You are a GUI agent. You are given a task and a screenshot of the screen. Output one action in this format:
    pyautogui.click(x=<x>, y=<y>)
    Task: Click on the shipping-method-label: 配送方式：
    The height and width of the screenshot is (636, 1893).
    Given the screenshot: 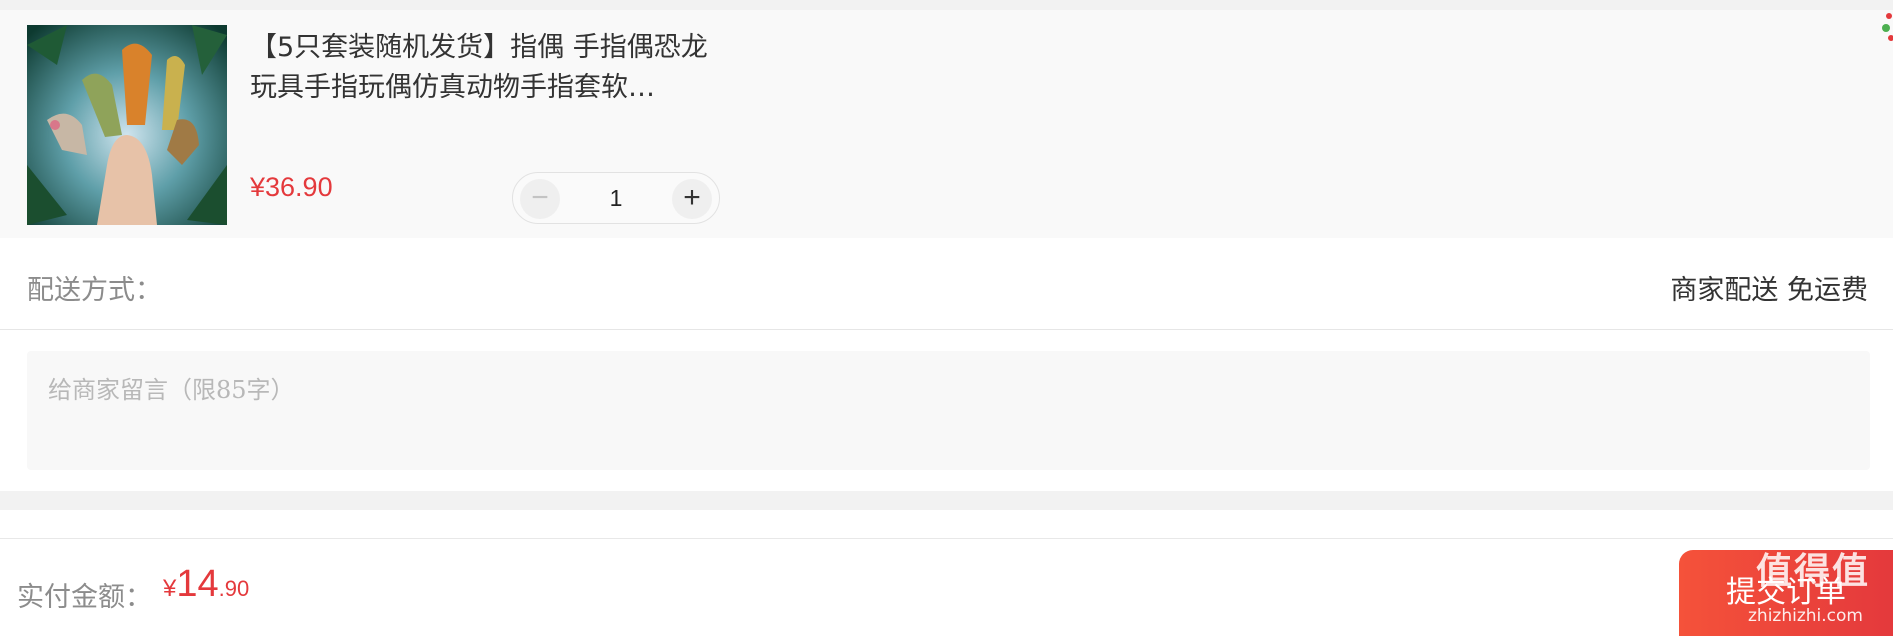 What is the action you would take?
    pyautogui.click(x=94, y=290)
    